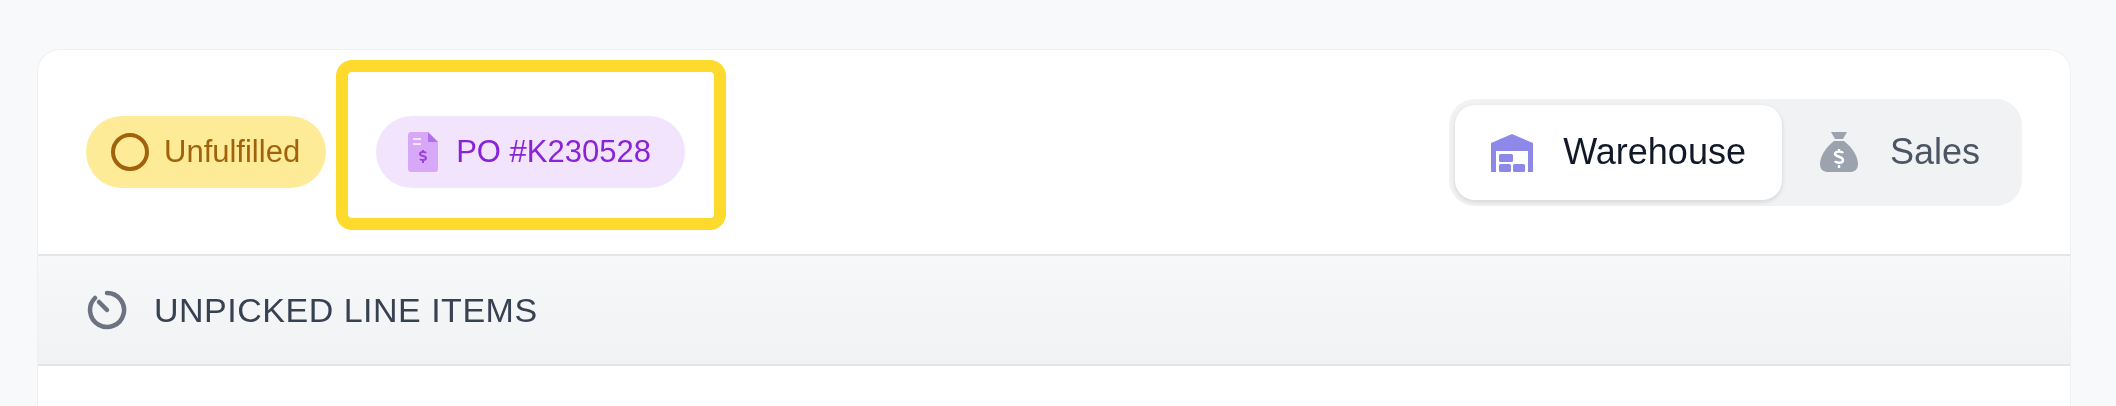  Describe the element at coordinates (107, 310) in the screenshot. I see `timer-icon` at that location.